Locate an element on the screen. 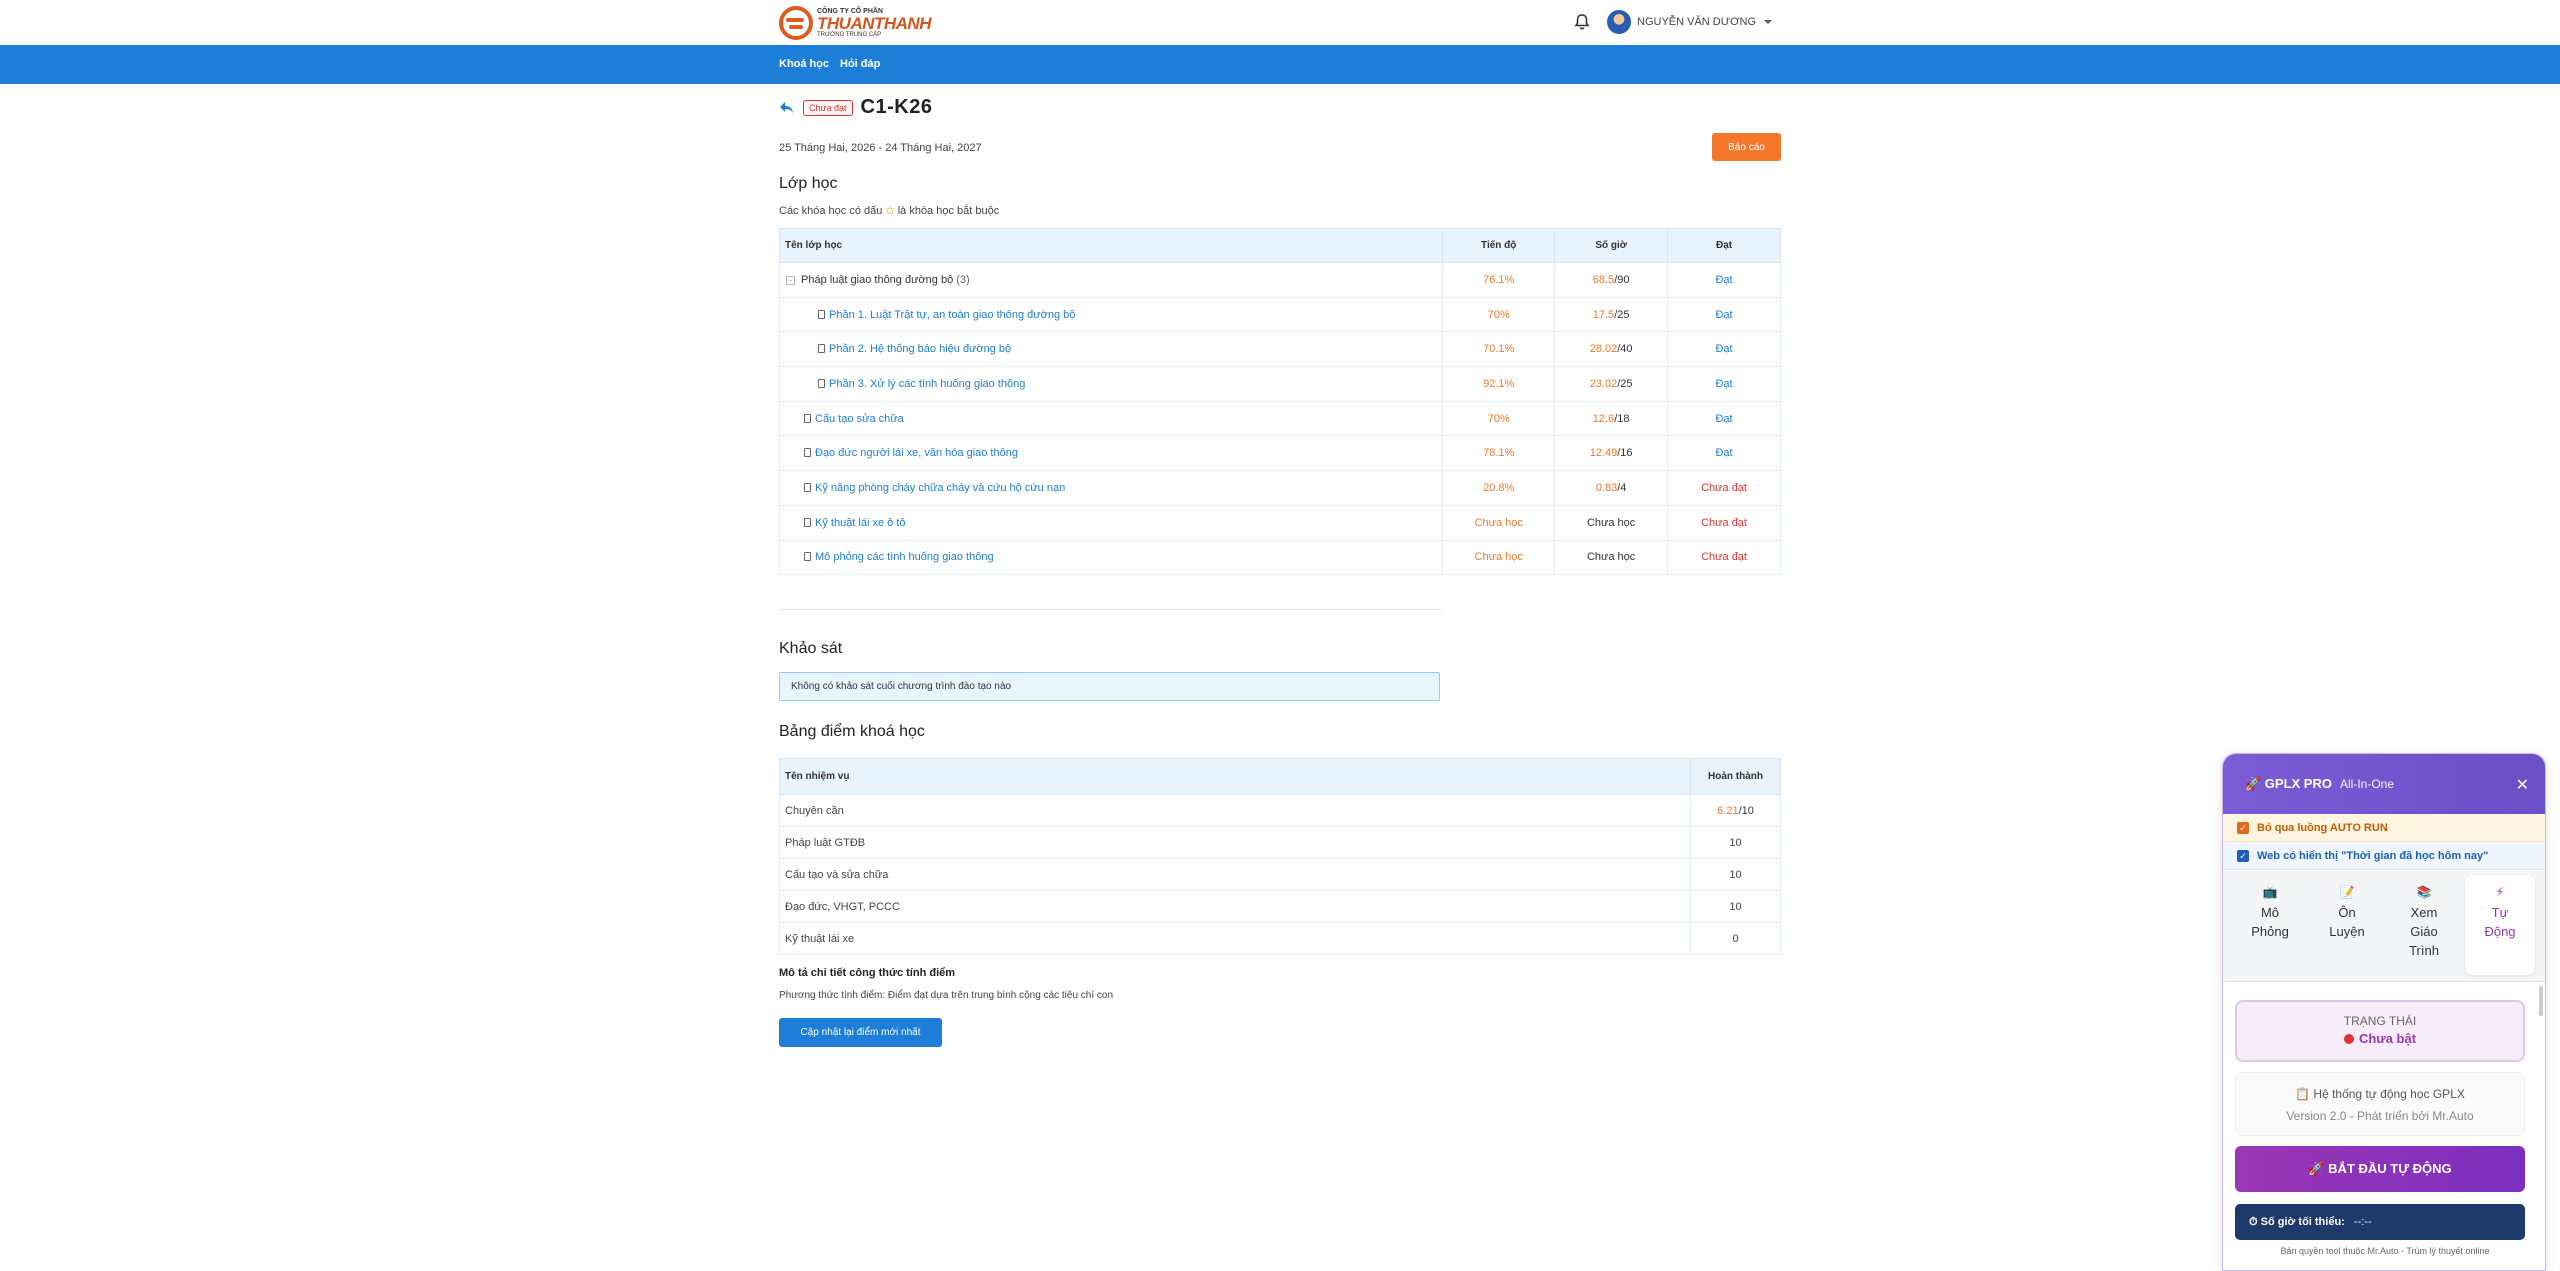  tab-curriculum: 📚 Xem Giáo Trình is located at coordinates (2424, 928).